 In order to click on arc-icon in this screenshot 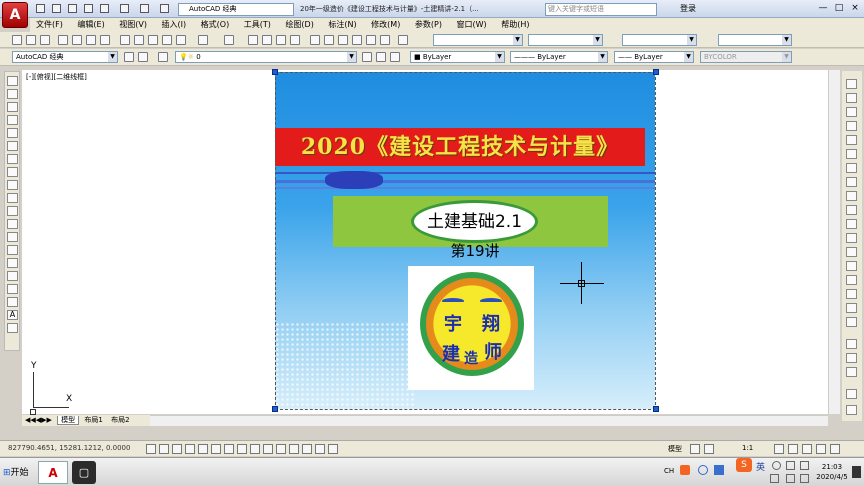, I will do `click(12, 146)`.